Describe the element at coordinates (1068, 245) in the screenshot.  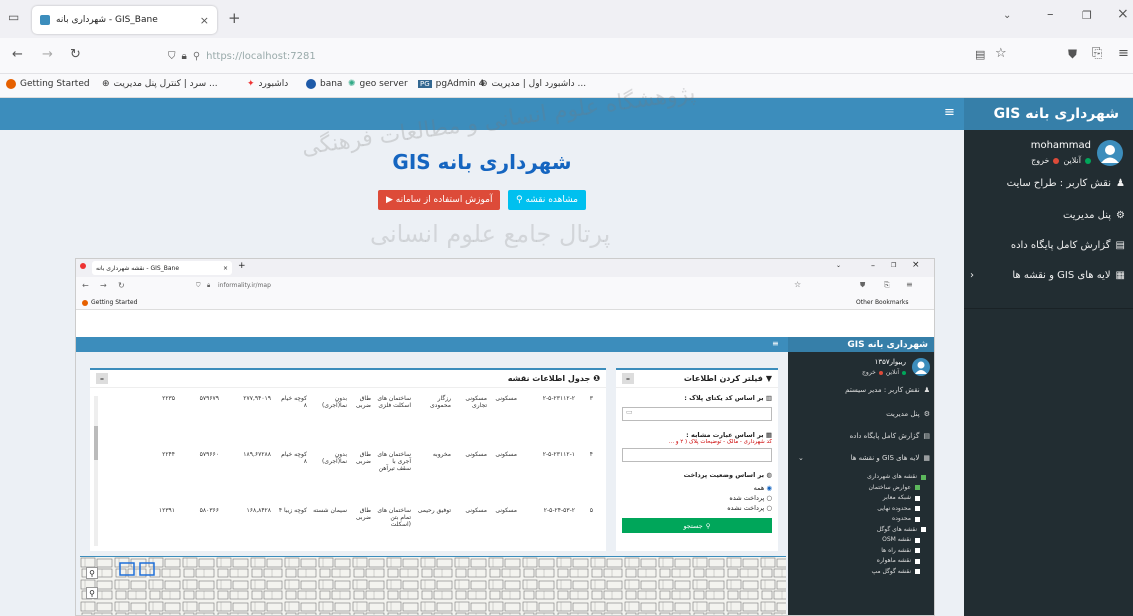
I see `sidebar-item-db-report: ▤ گزارش کامل پایگاه داده` at that location.